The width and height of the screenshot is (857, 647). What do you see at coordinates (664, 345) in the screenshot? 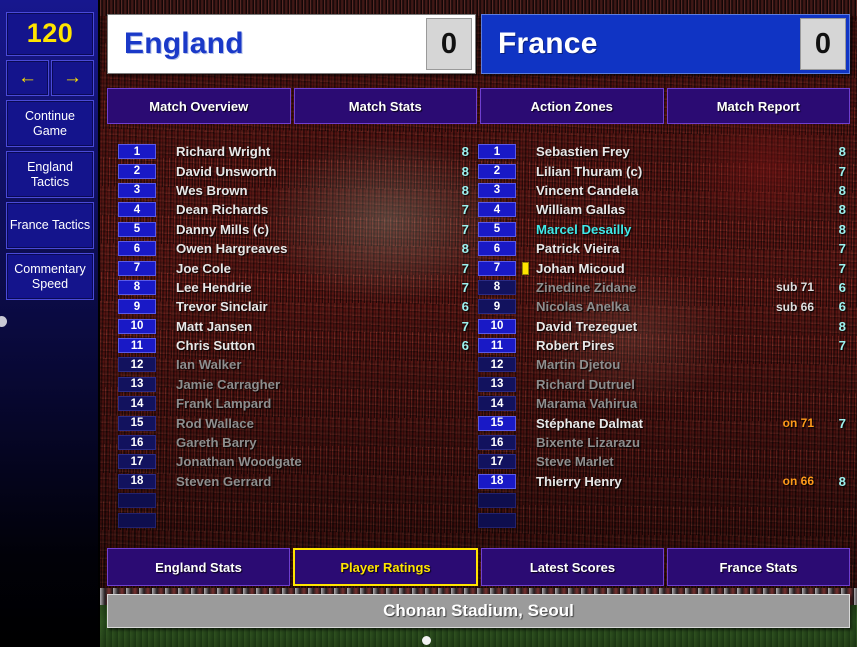
I see `squad-row: 11 Robert Pires 7` at bounding box center [664, 345].